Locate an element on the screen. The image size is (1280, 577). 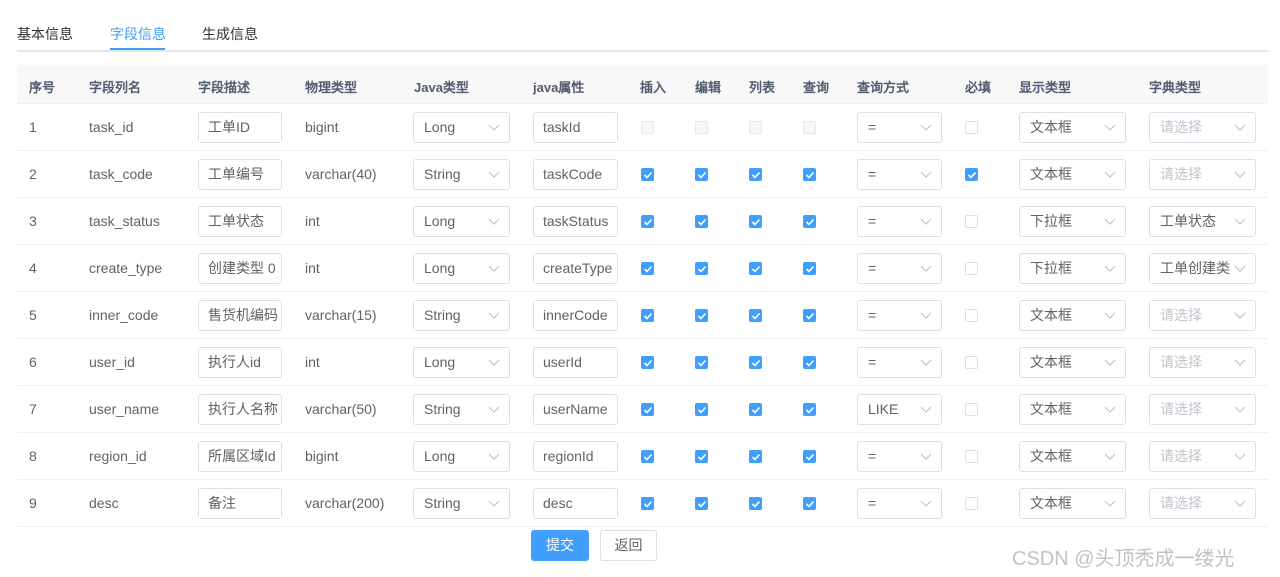
field-description-input: 执行人id is located at coordinates (240, 362).